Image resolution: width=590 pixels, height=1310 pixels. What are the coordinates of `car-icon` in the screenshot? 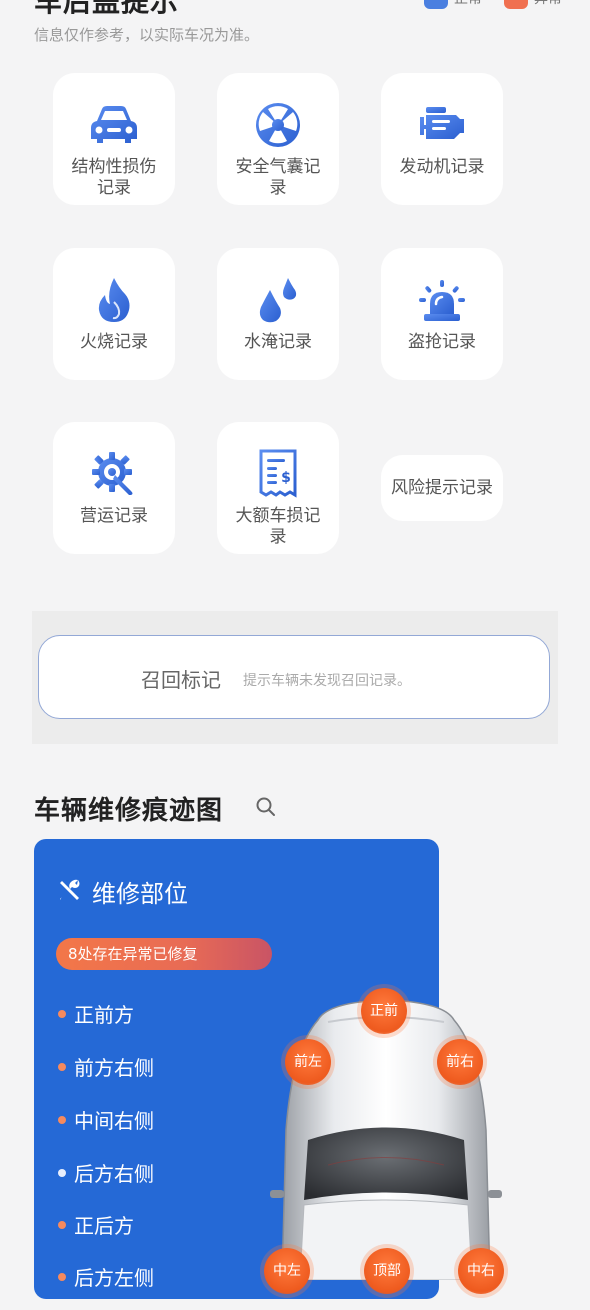 It's located at (114, 125).